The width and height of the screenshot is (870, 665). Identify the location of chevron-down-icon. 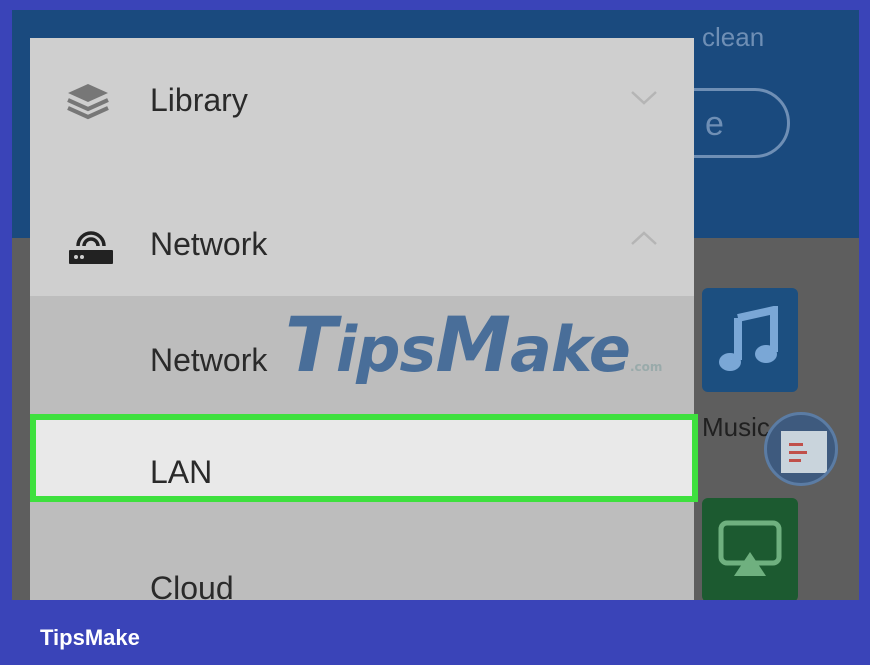
(644, 98).